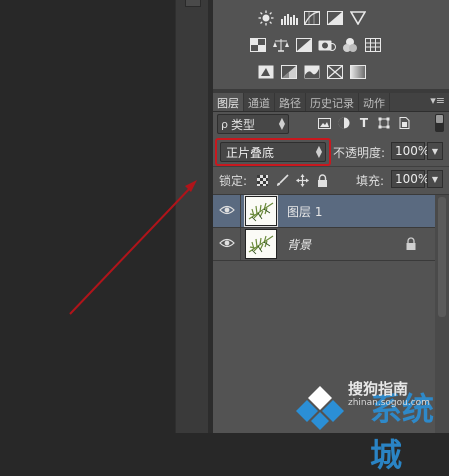 Image resolution: width=449 pixels, height=476 pixels. Describe the element at coordinates (302, 180) in the screenshot. I see `lock-move-icon` at that location.